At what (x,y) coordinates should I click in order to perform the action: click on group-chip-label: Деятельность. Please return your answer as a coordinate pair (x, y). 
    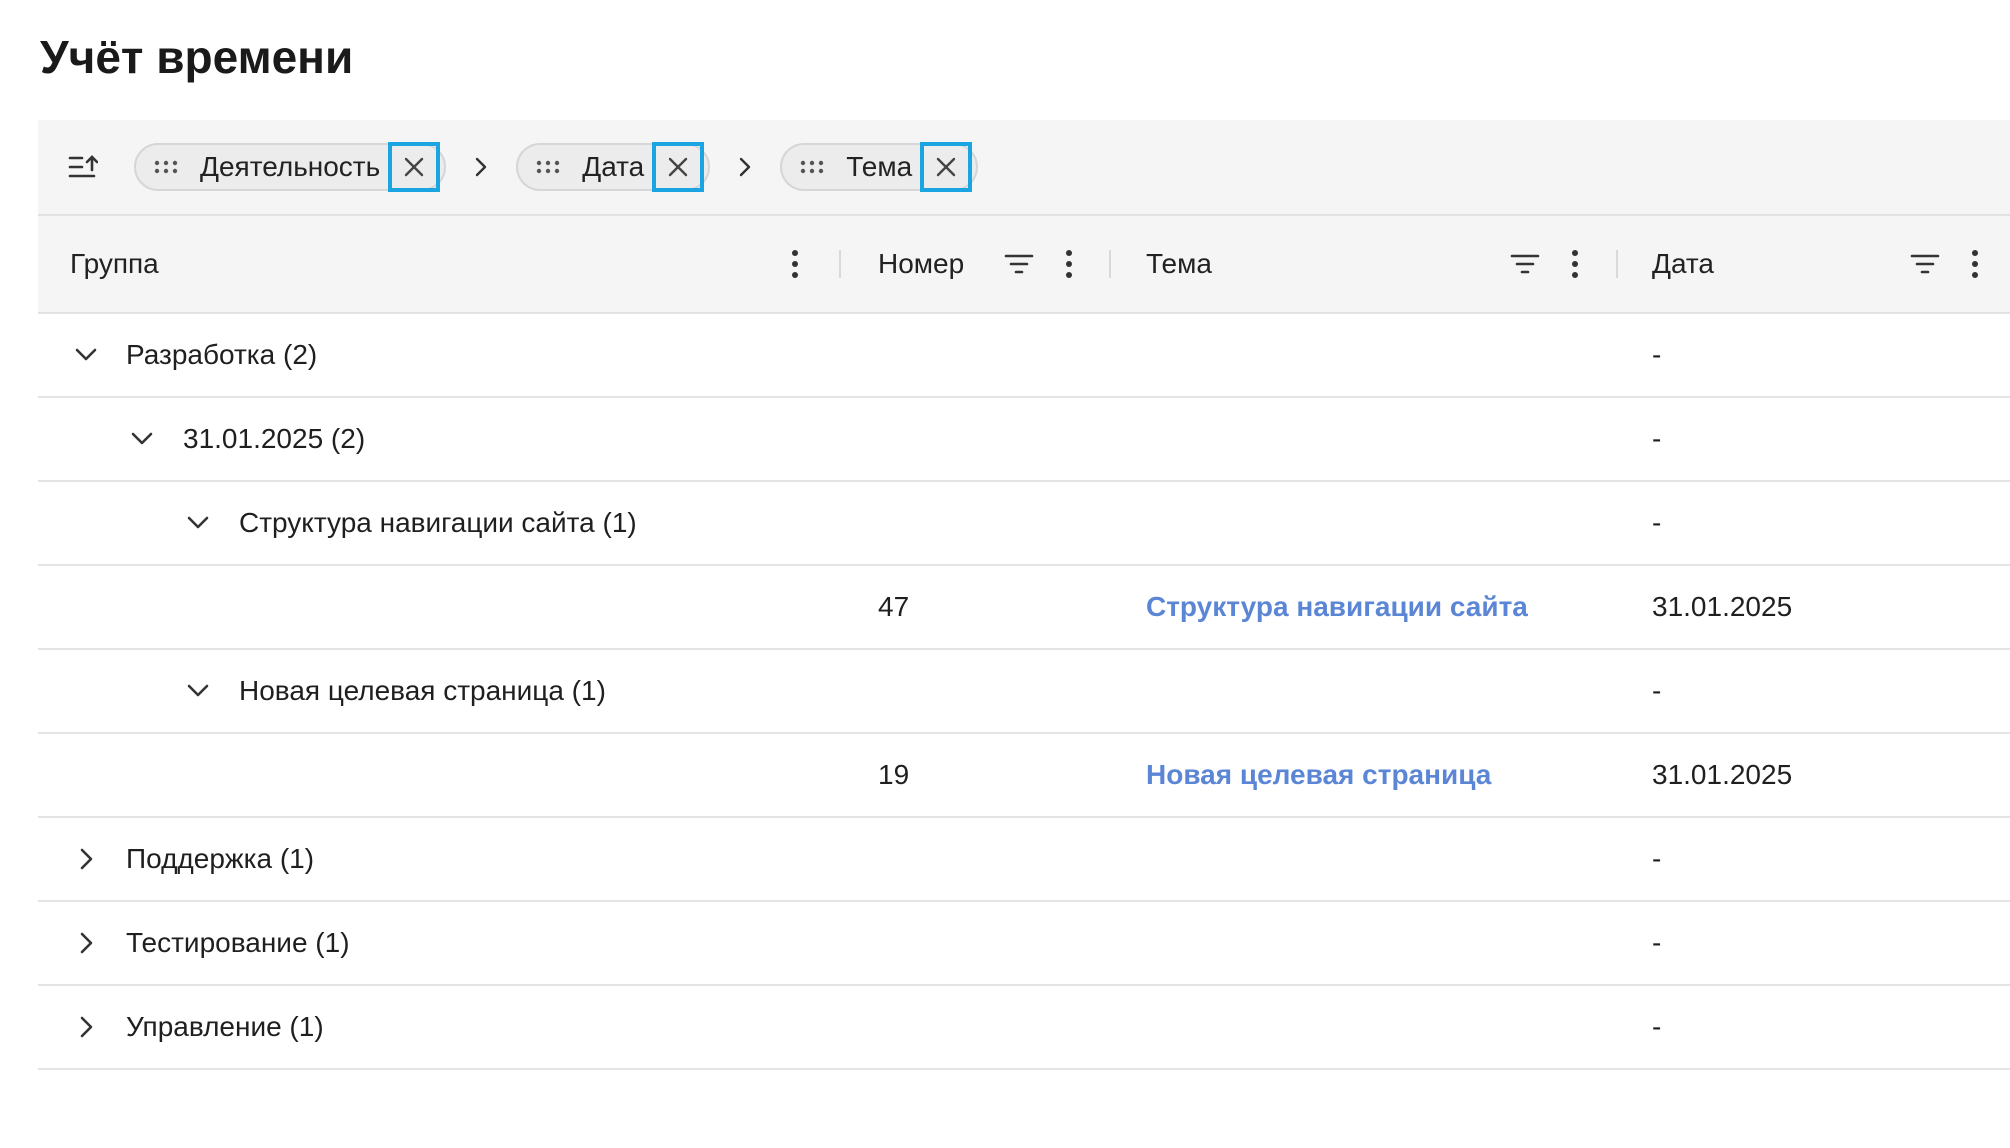
    Looking at the image, I should click on (290, 166).